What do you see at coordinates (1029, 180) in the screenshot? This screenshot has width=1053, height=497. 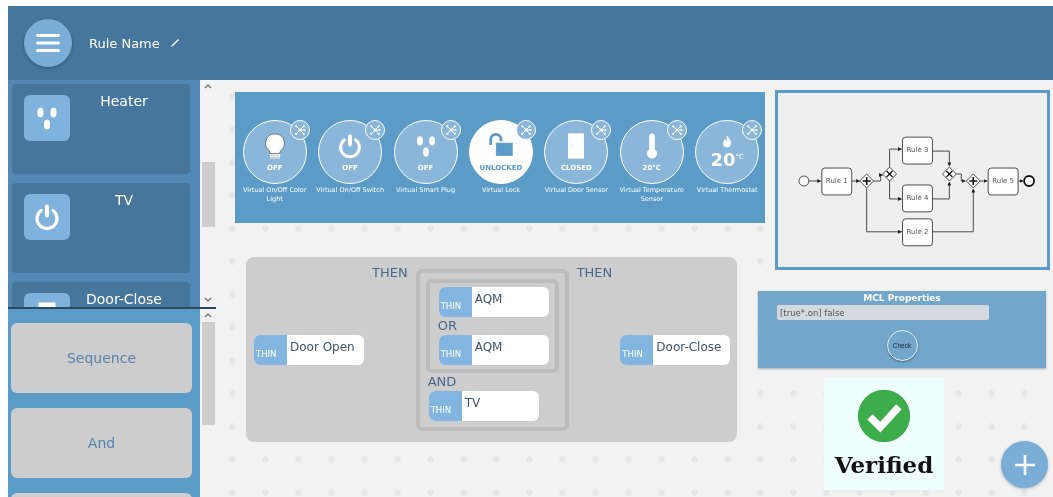 I see `end-event` at bounding box center [1029, 180].